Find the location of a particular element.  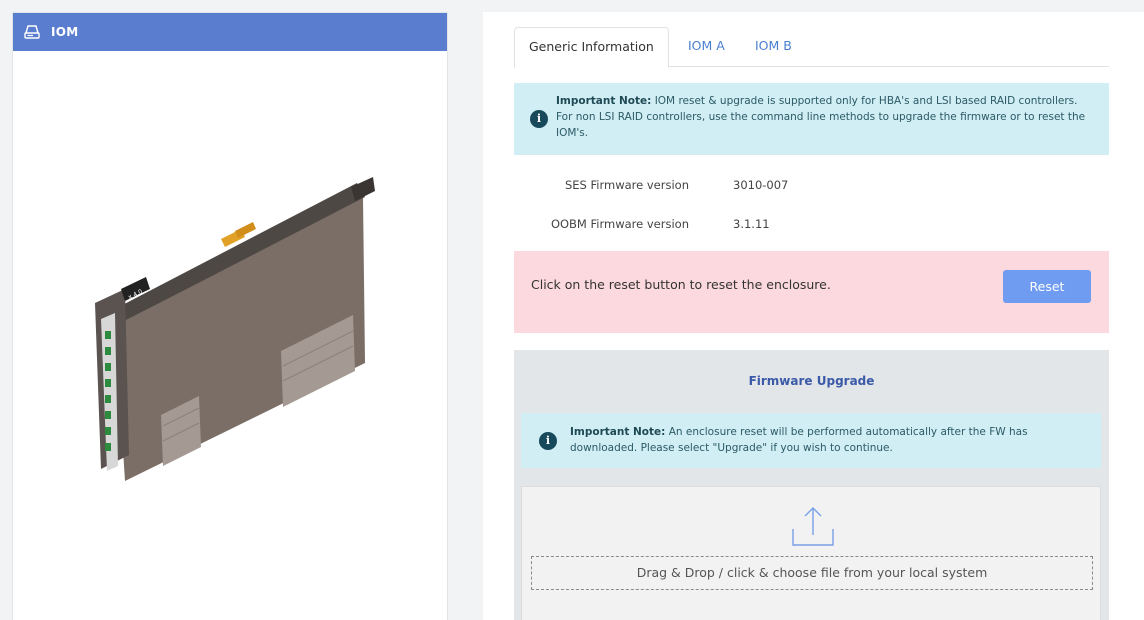

iom-panel-header: IOM is located at coordinates (230, 32).